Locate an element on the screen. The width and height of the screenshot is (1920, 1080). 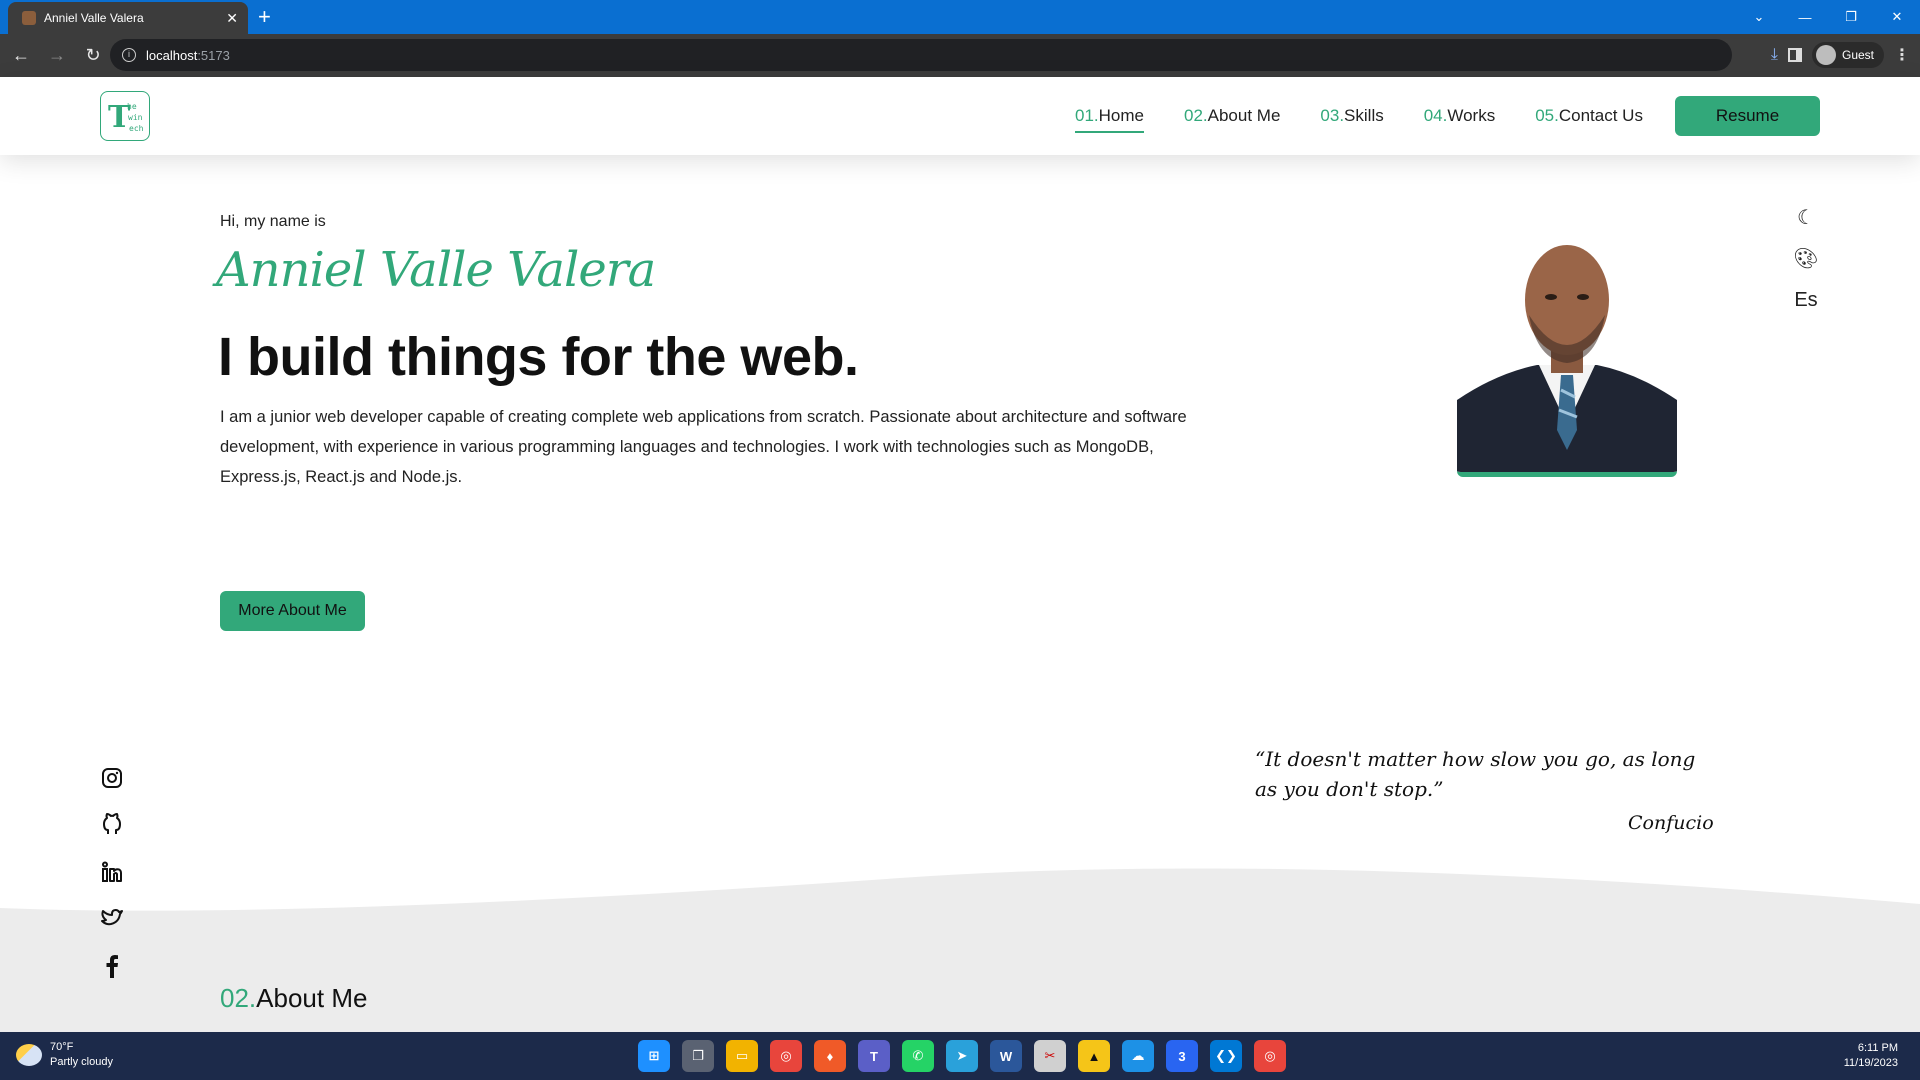
nav-about: 02.About Me is located at coordinates (1232, 119).